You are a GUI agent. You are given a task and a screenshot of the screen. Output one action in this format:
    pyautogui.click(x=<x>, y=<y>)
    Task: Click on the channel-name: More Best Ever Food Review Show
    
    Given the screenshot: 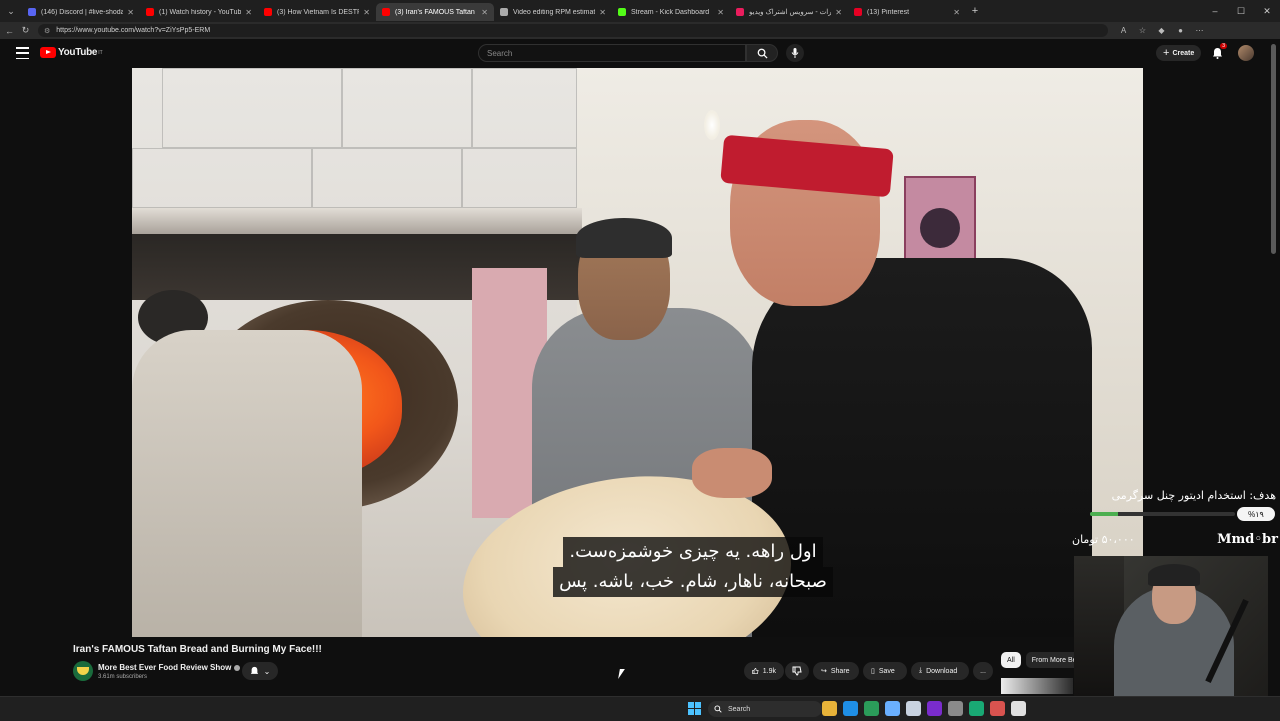 What is the action you would take?
    pyautogui.click(x=169, y=667)
    